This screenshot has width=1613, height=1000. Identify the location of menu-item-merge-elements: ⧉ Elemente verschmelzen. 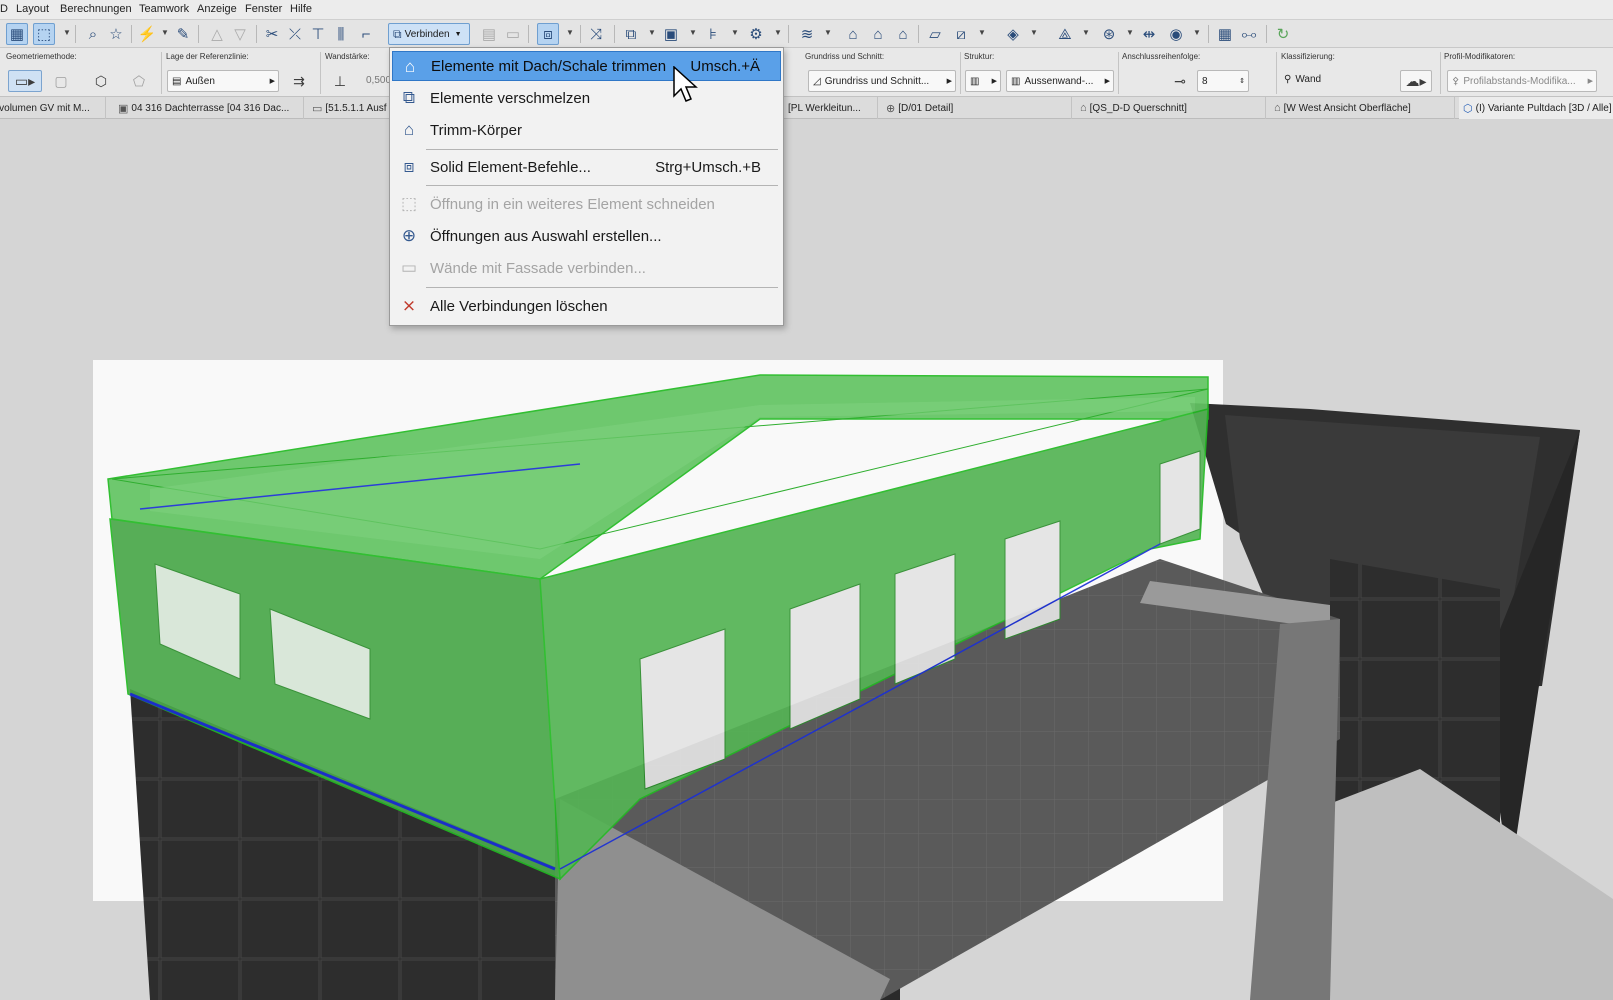
(586, 98).